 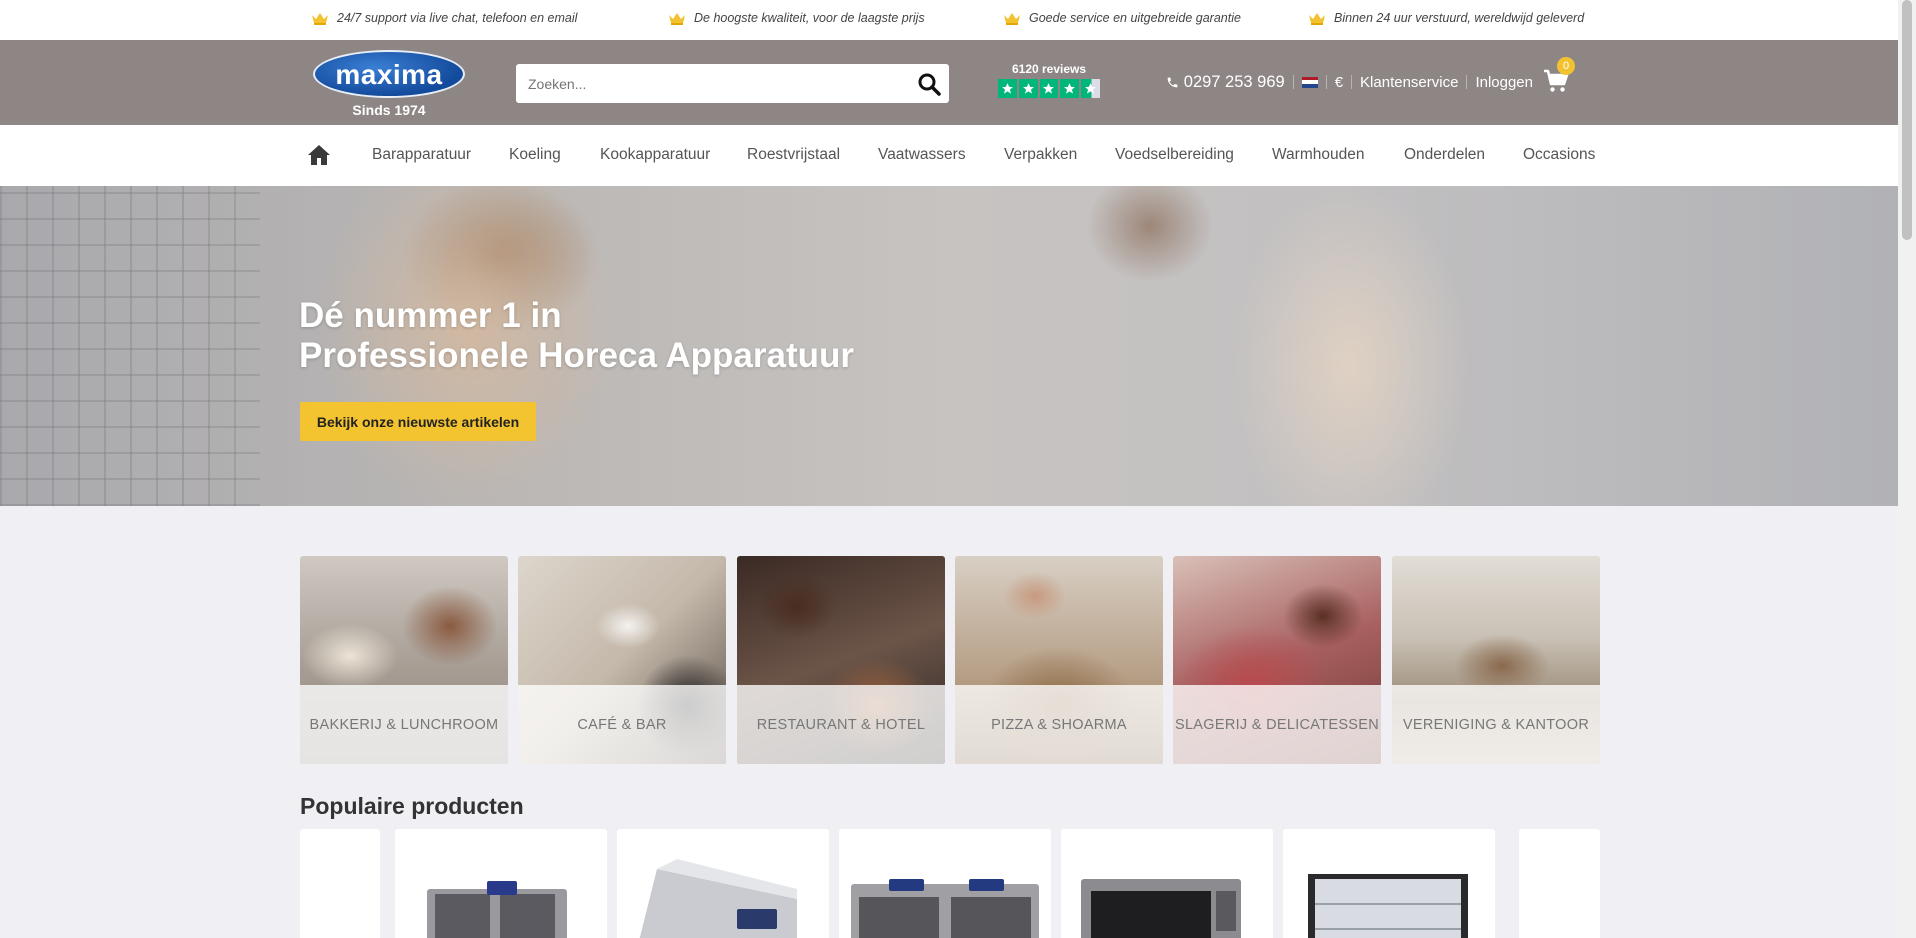 What do you see at coordinates (430, 315) in the screenshot?
I see `hero-title-line1: Dé nummer 1 in` at bounding box center [430, 315].